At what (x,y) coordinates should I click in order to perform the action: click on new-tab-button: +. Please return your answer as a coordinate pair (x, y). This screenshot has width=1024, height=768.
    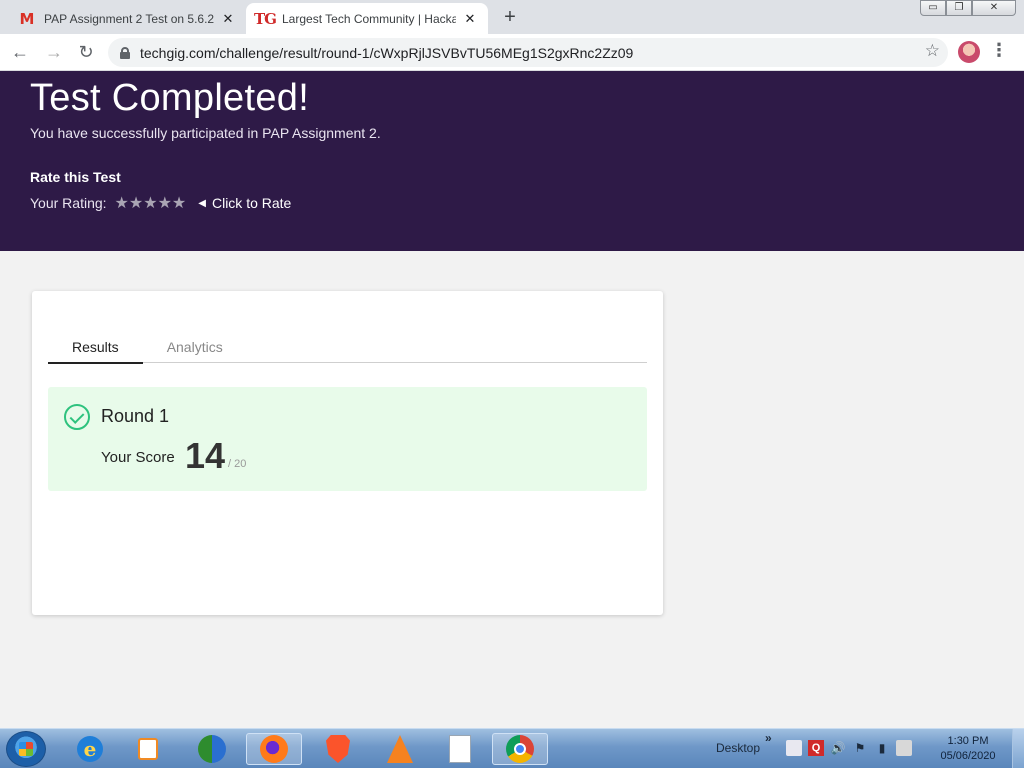
    Looking at the image, I should click on (510, 17).